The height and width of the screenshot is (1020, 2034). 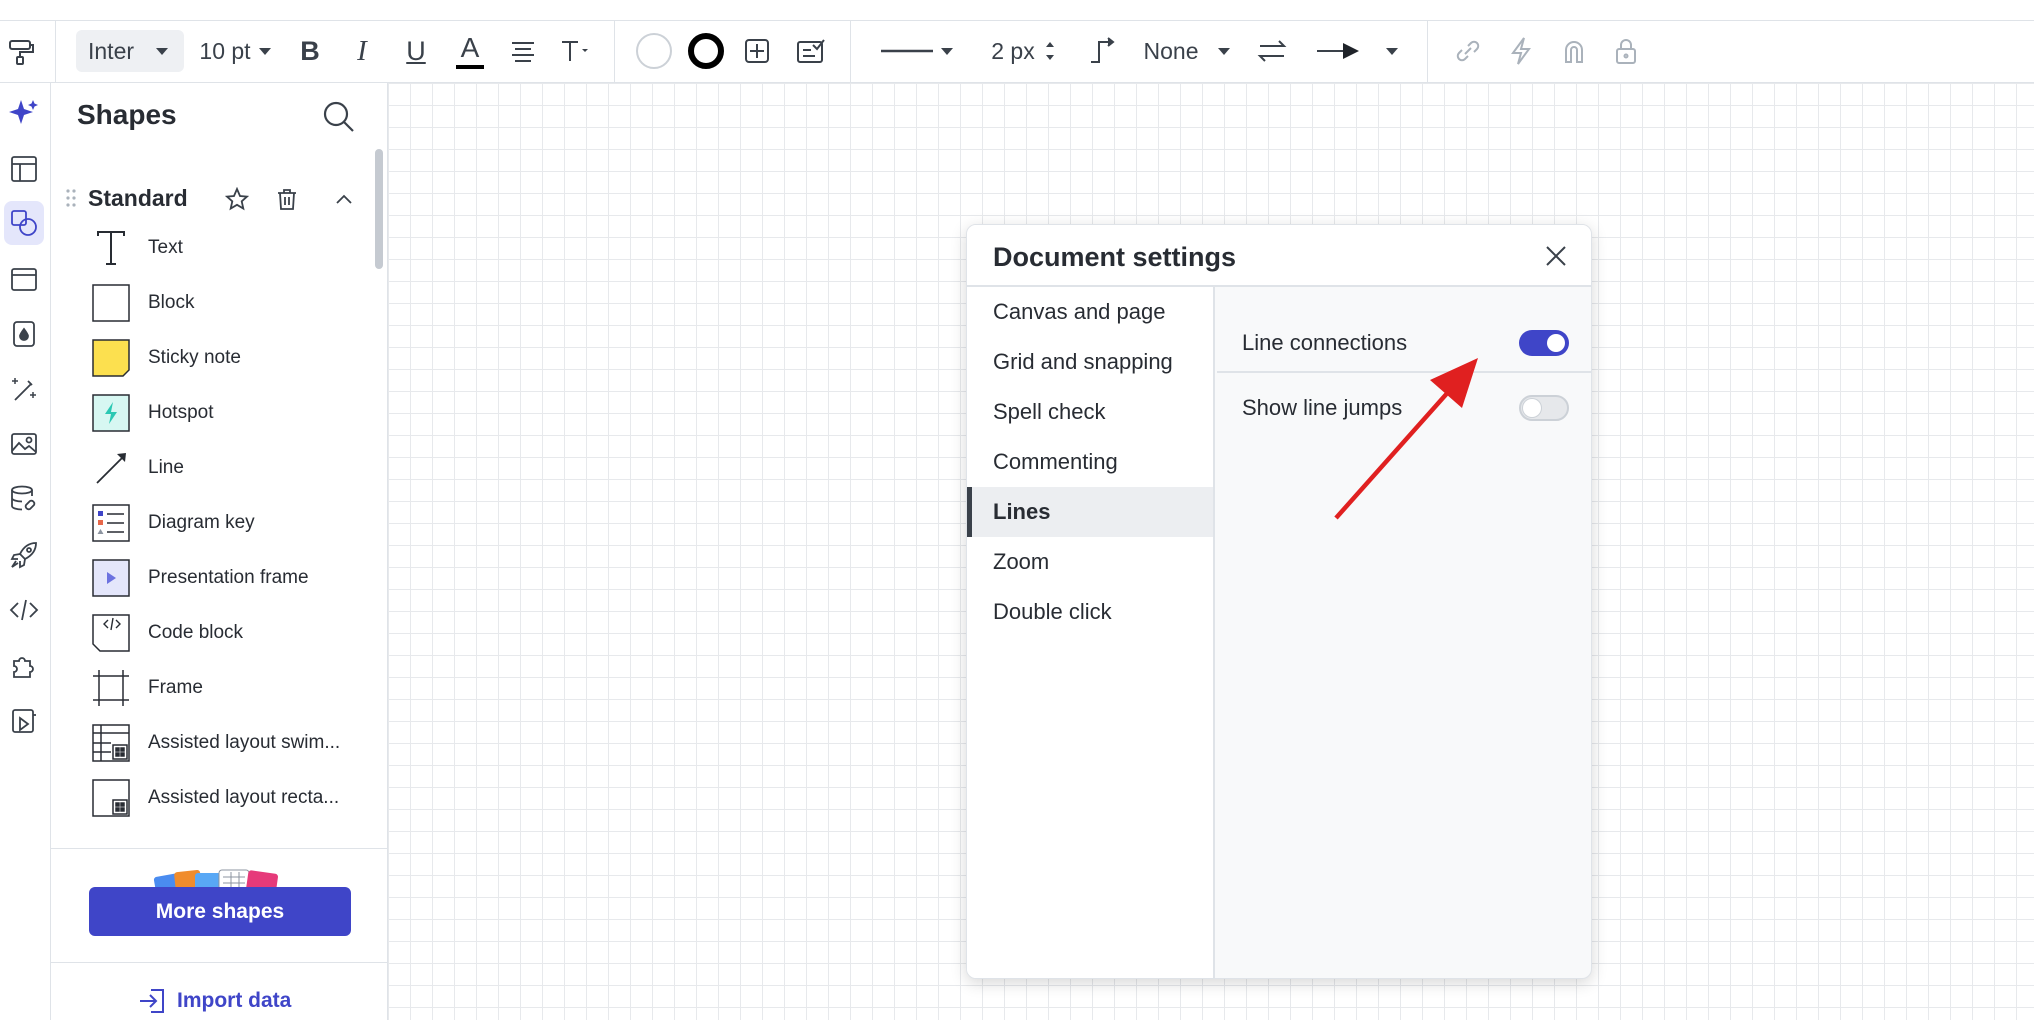 I want to click on arrow-end-dropdown, so click(x=1392, y=51).